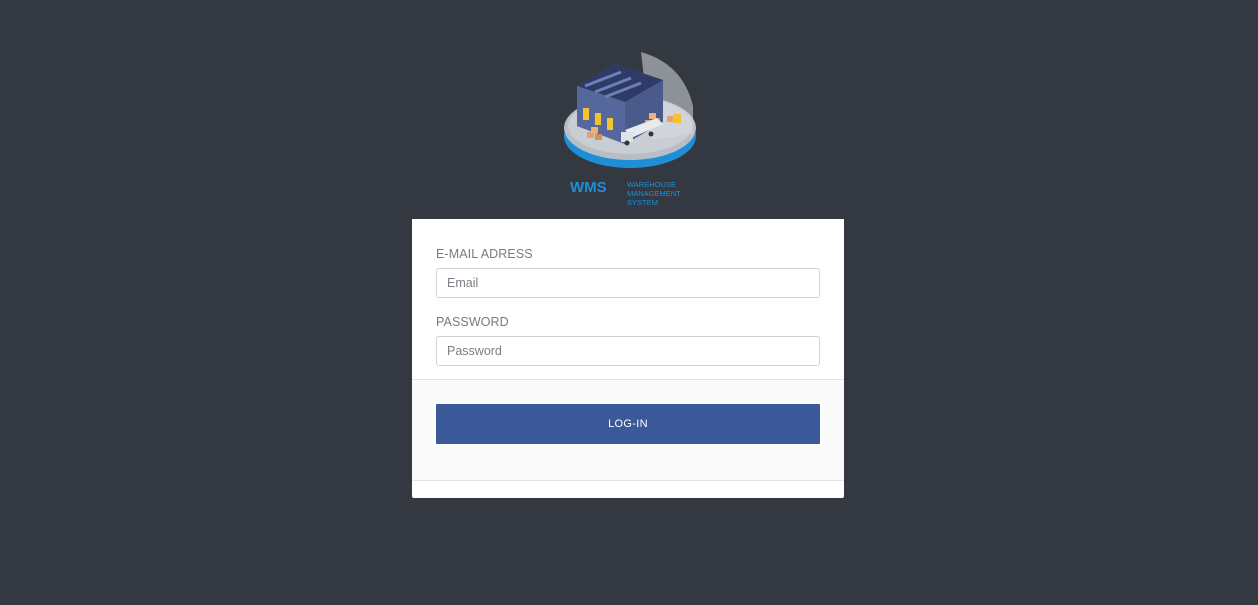 The image size is (1258, 605). Describe the element at coordinates (628, 283) in the screenshot. I see `email-input` at that location.